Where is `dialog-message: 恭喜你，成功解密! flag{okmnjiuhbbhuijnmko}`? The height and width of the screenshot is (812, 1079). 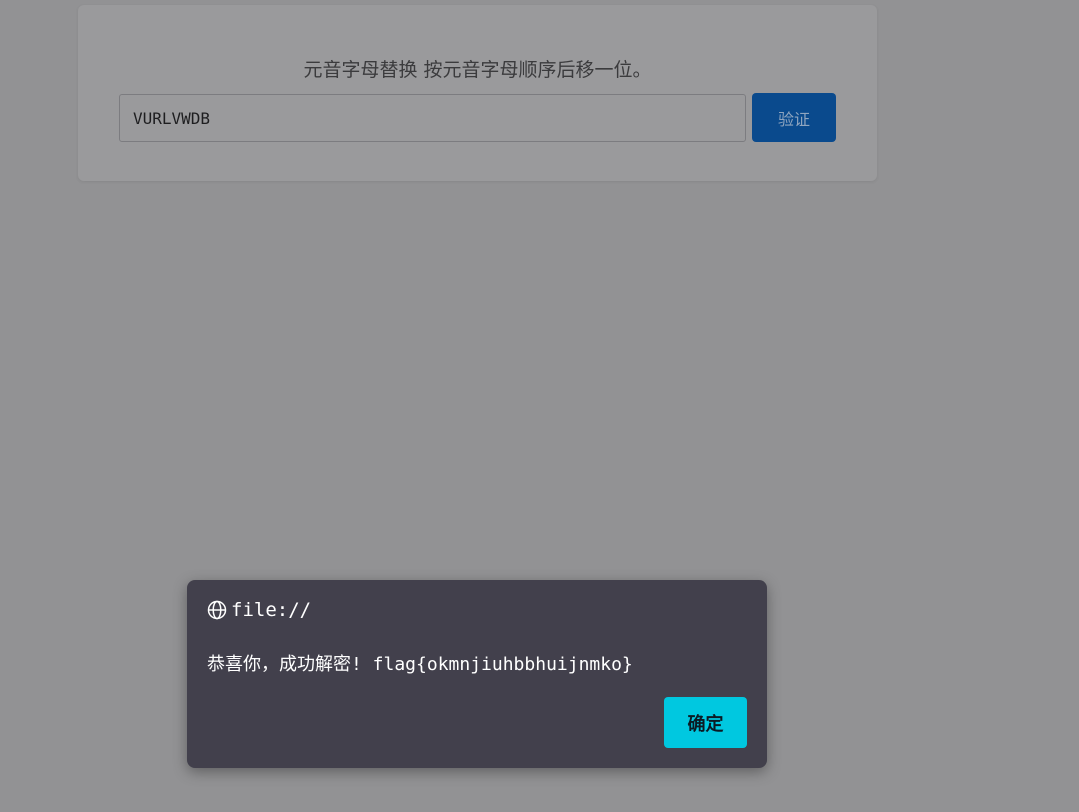 dialog-message: 恭喜你，成功解密! flag{okmnjiuhbbhuijnmko} is located at coordinates (420, 664).